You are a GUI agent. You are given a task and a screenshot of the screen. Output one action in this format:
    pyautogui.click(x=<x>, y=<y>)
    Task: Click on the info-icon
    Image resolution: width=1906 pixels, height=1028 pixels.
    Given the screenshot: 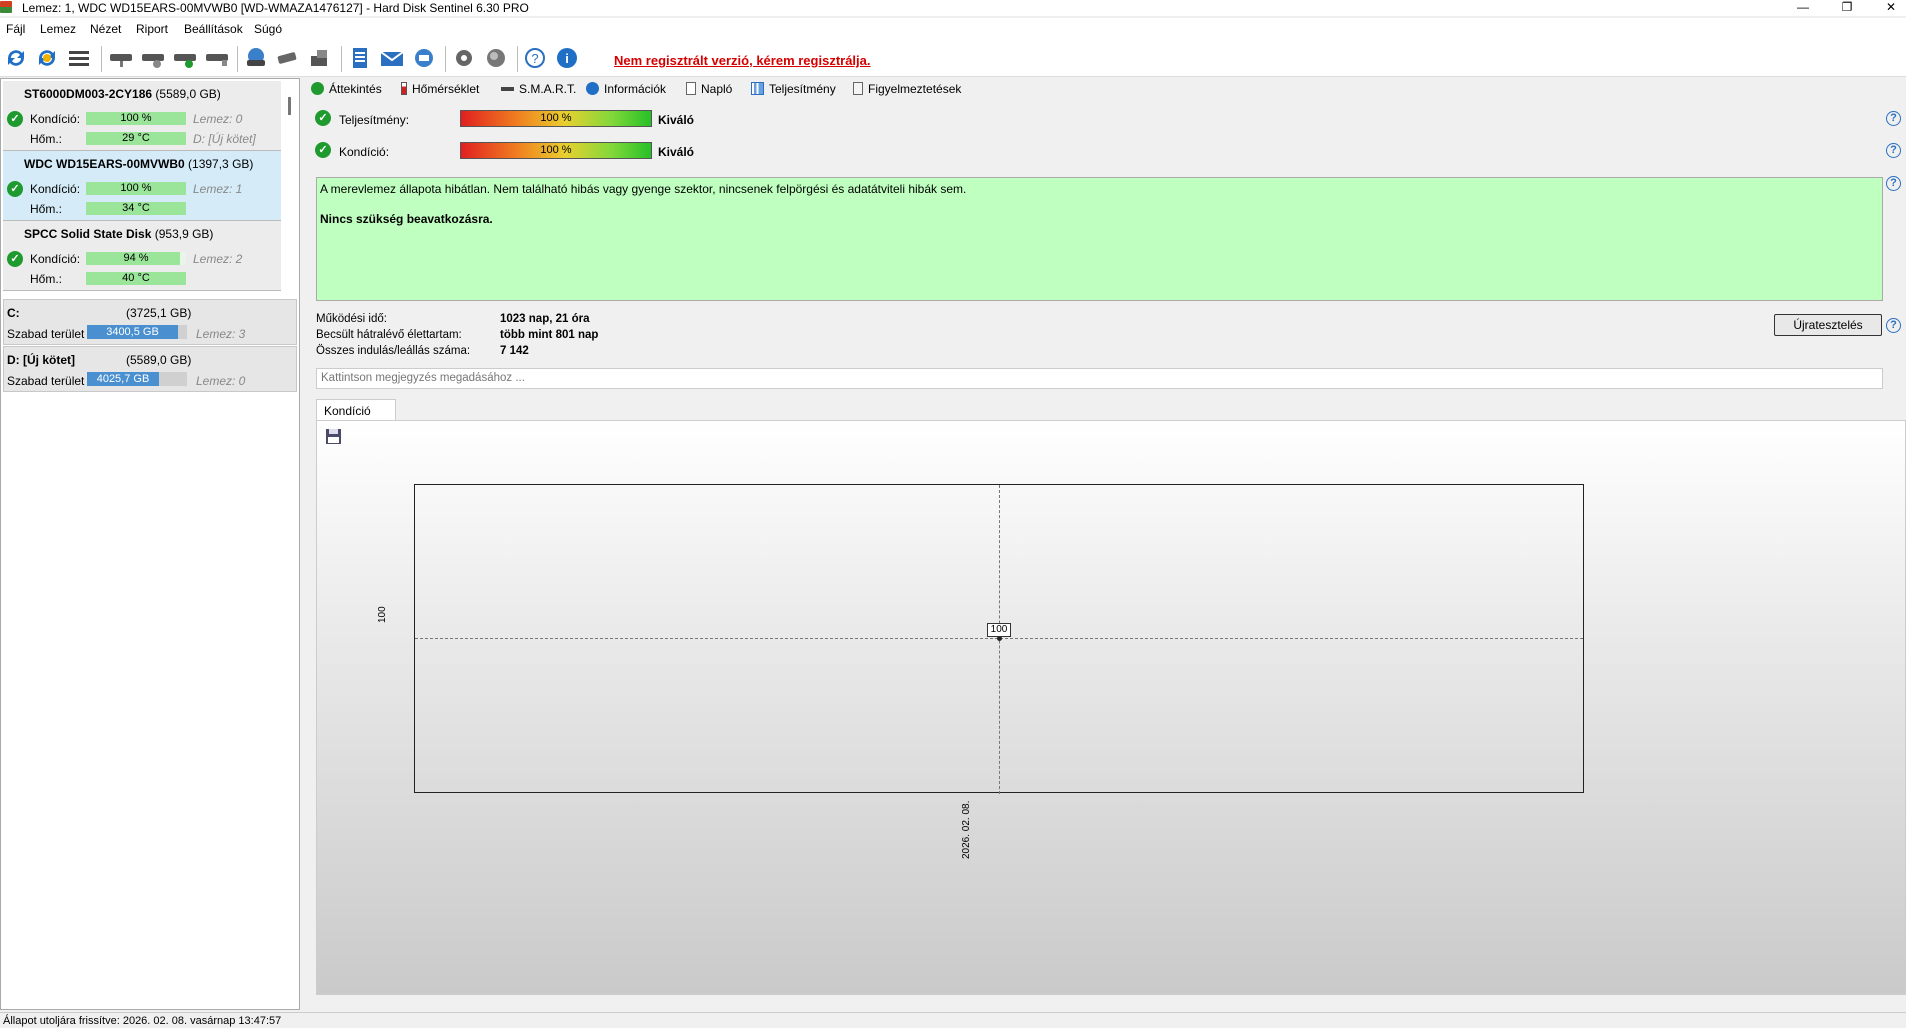 What is the action you would take?
    pyautogui.click(x=592, y=88)
    